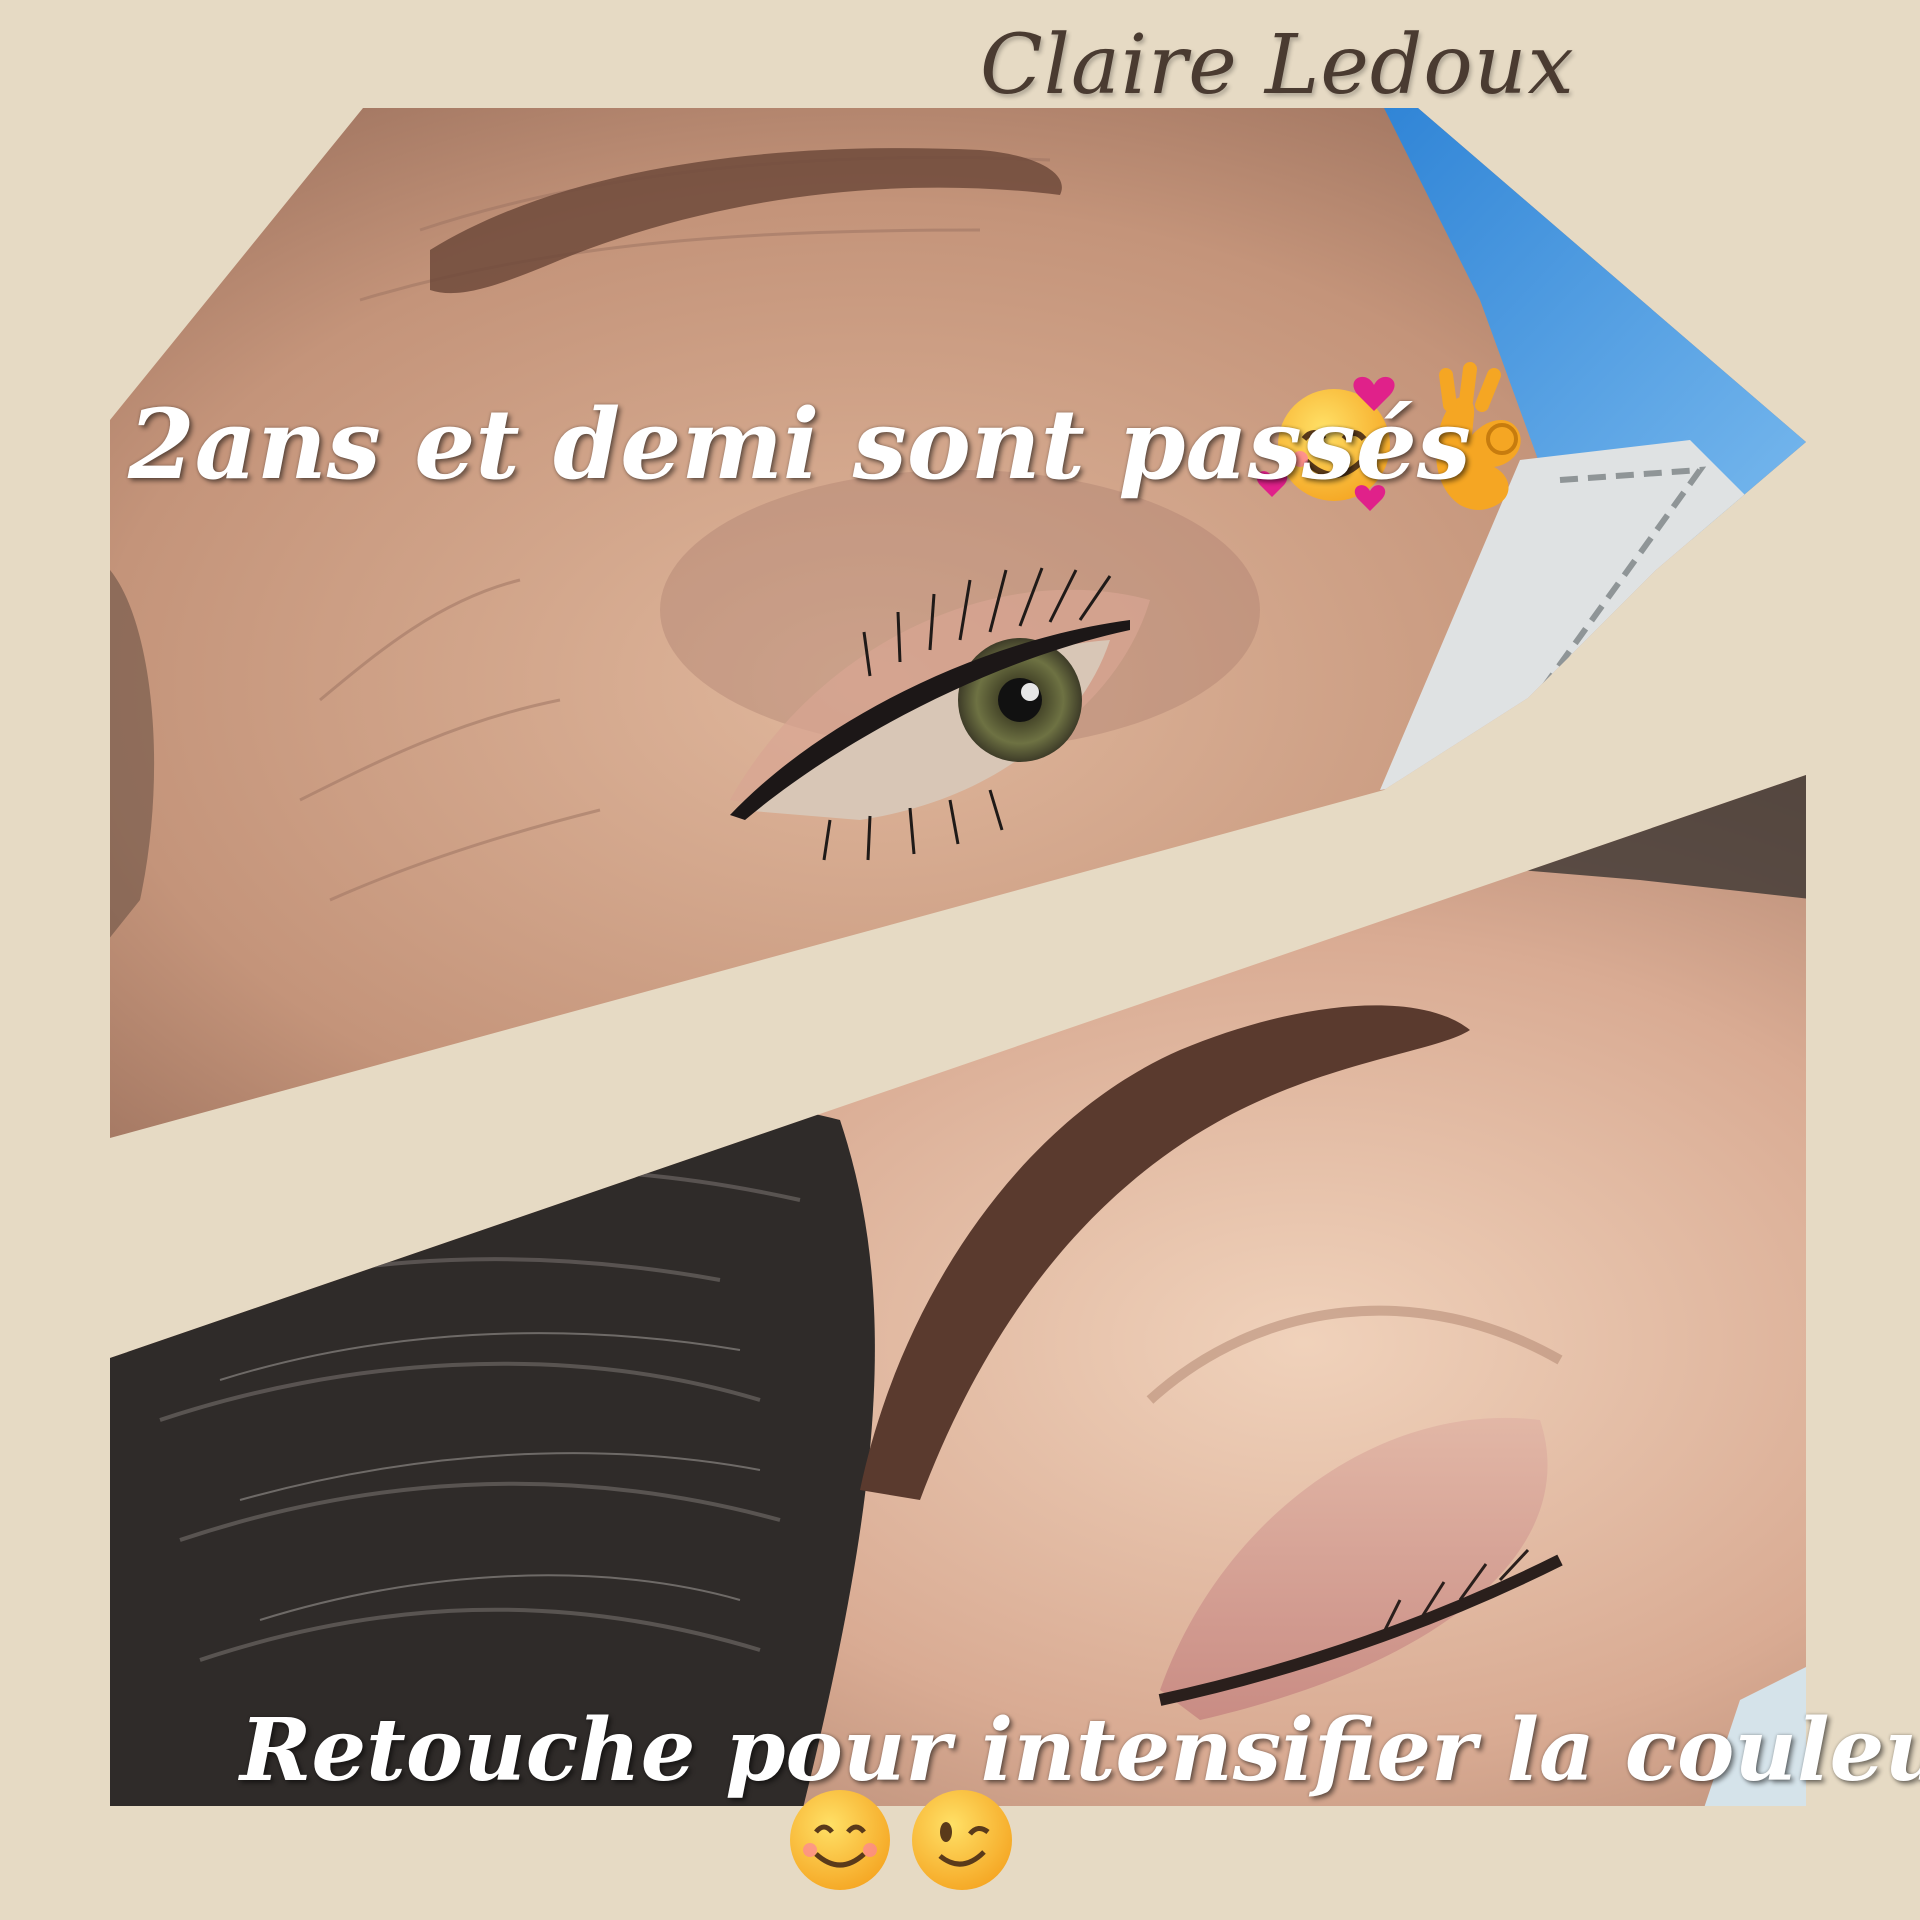 The width and height of the screenshot is (1920, 1920). I want to click on caption-bottom: Retouche pour intensifier la couleur, so click(1080, 1750).